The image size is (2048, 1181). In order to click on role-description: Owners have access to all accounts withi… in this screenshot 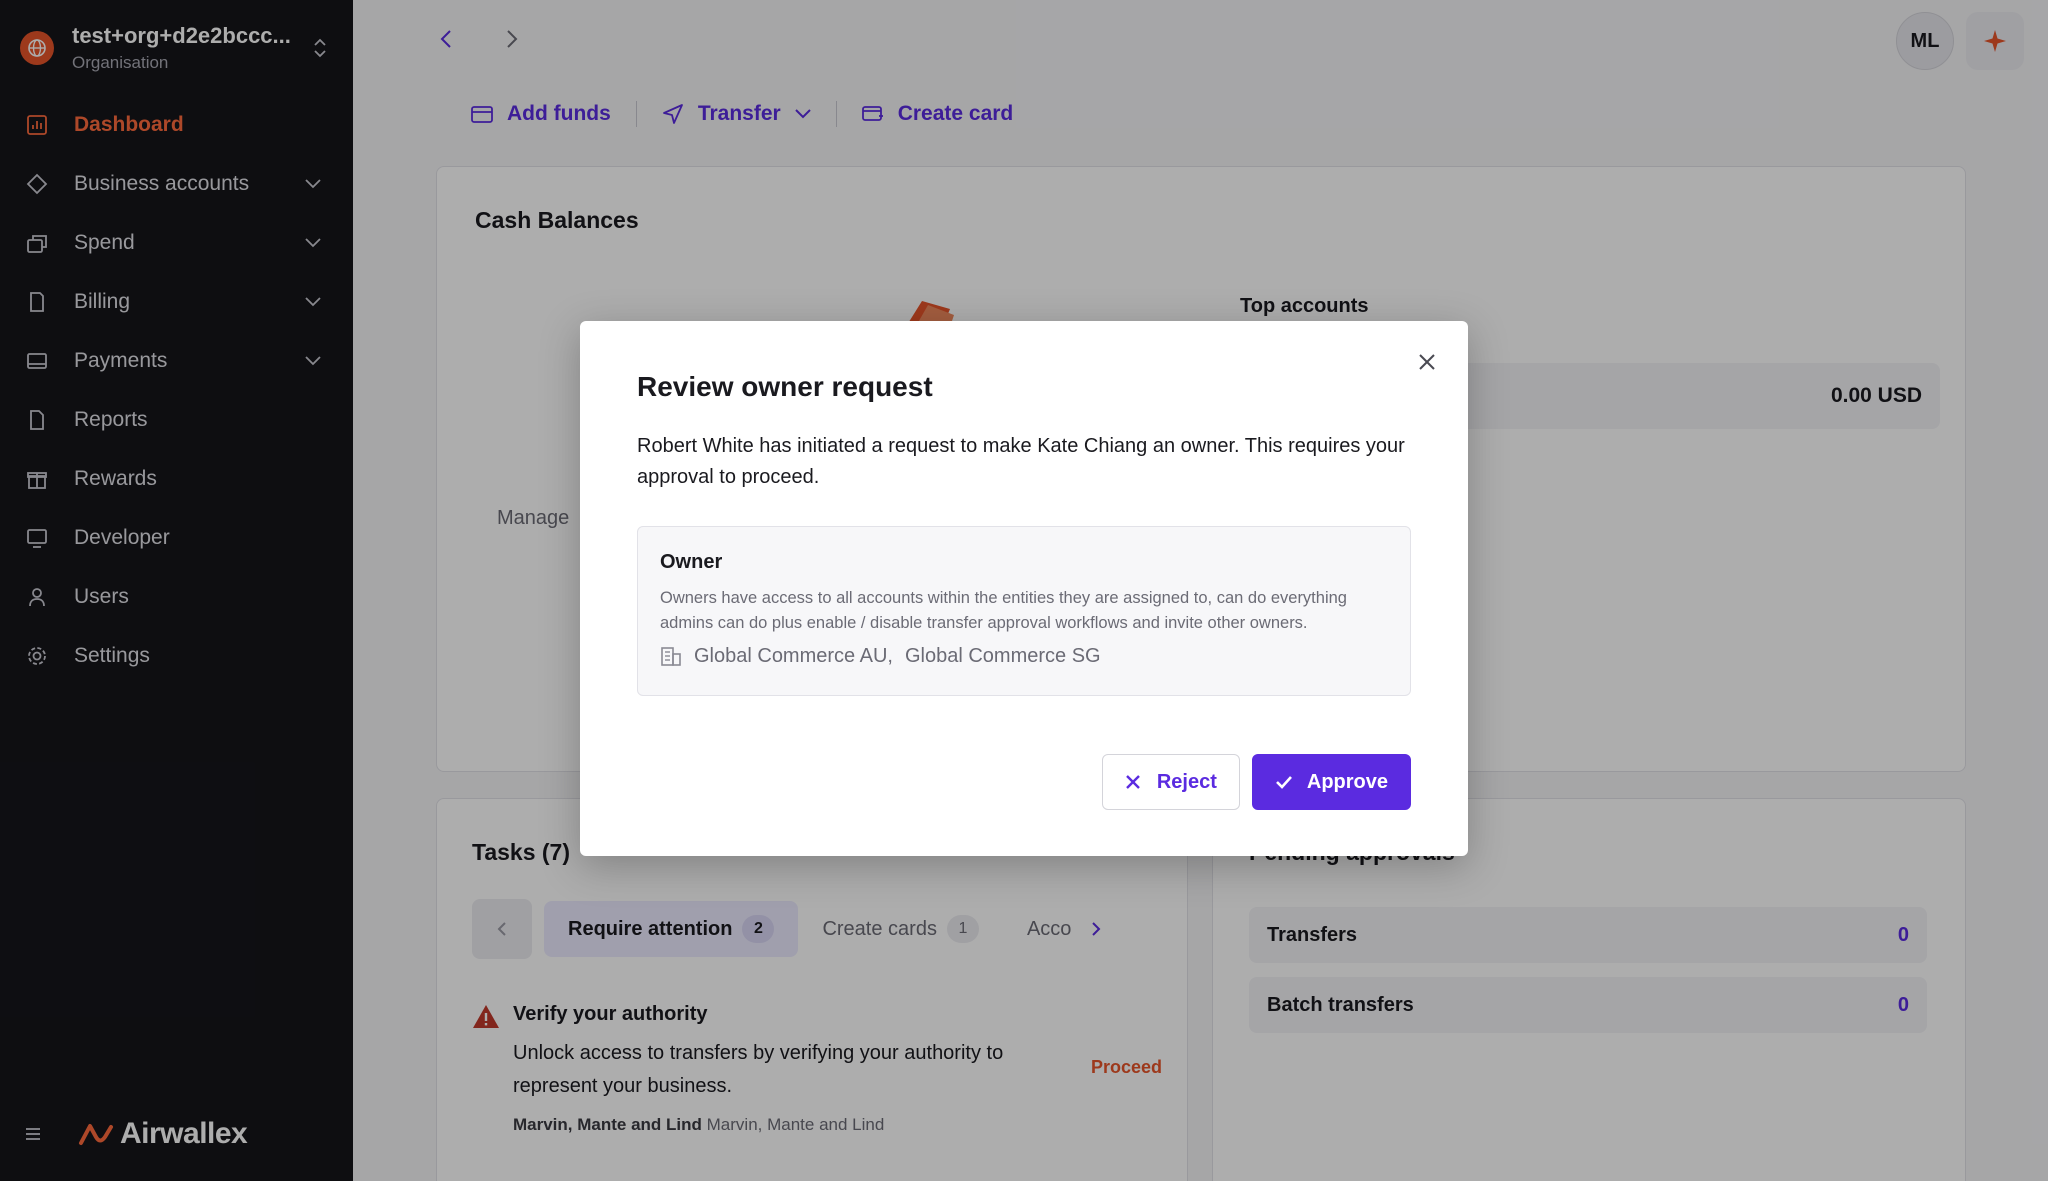, I will do `click(1003, 610)`.